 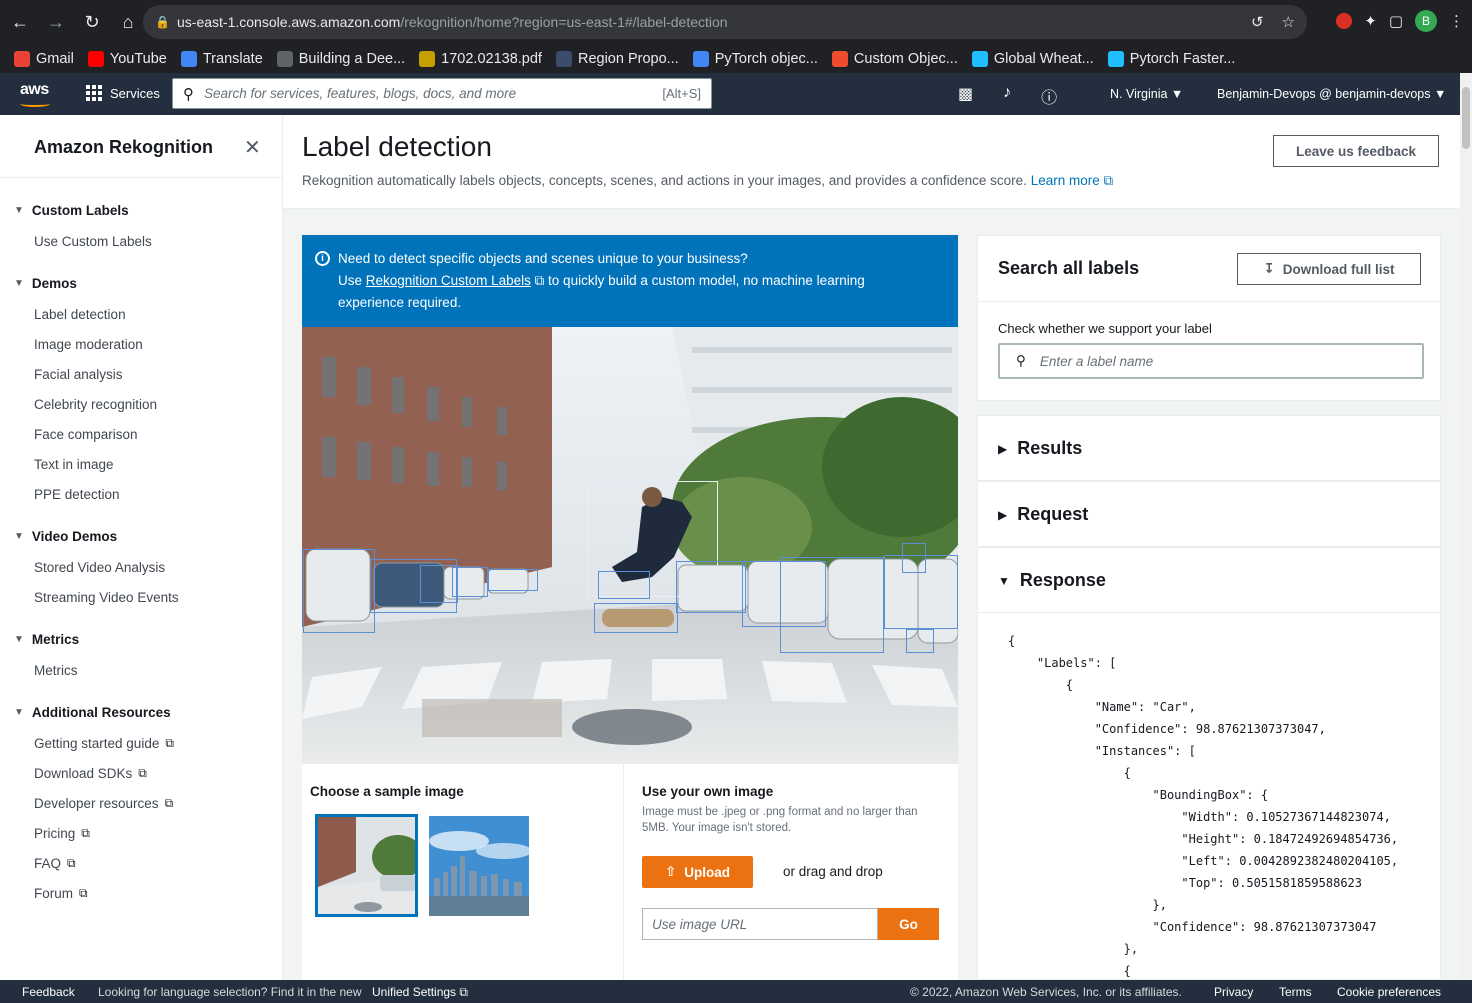 I want to click on back-arrow-icon: ←, so click(x=20, y=22).